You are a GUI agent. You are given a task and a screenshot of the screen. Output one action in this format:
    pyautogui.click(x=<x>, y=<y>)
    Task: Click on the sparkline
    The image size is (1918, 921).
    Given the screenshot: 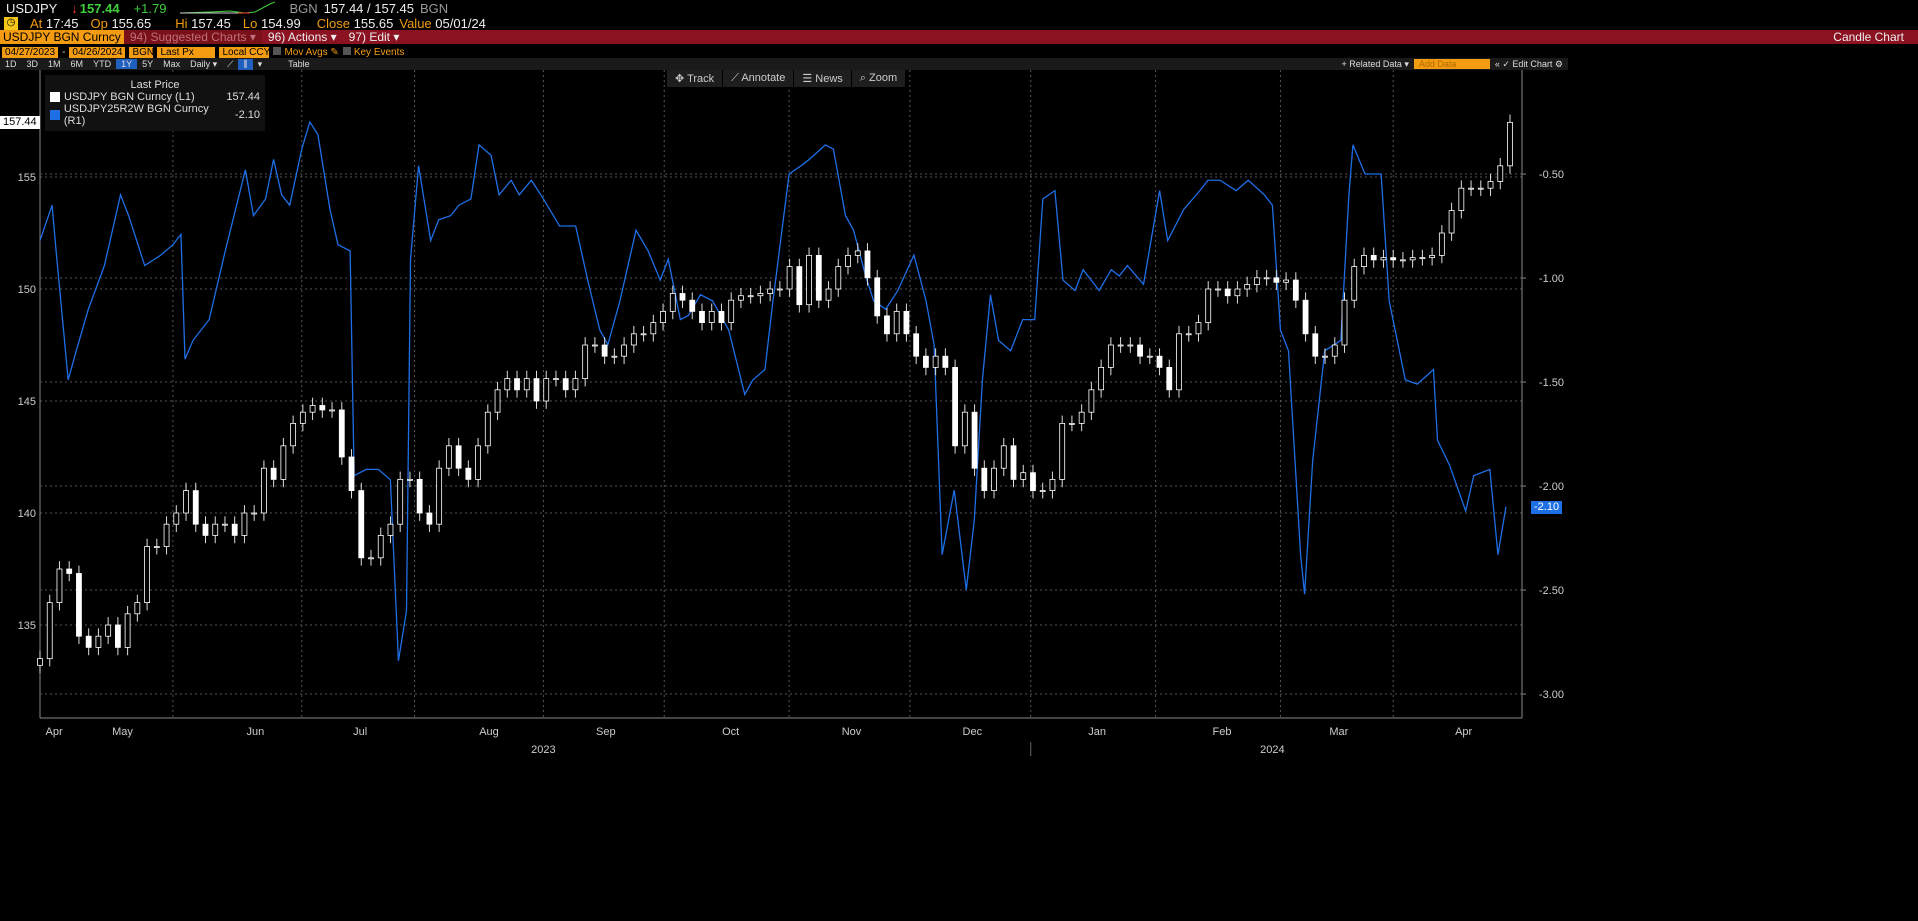 What is the action you would take?
    pyautogui.click(x=228, y=7)
    